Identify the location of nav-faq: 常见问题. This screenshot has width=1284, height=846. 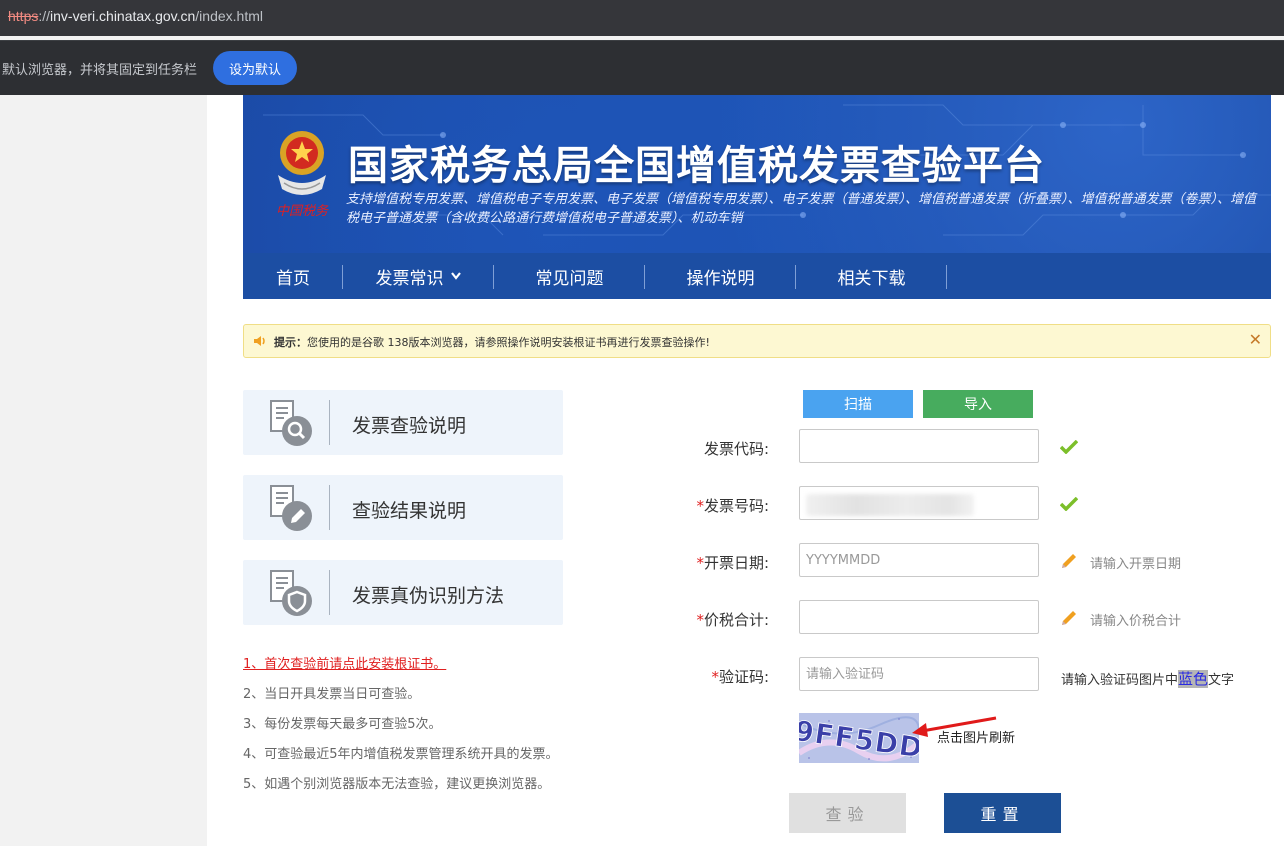
(569, 276).